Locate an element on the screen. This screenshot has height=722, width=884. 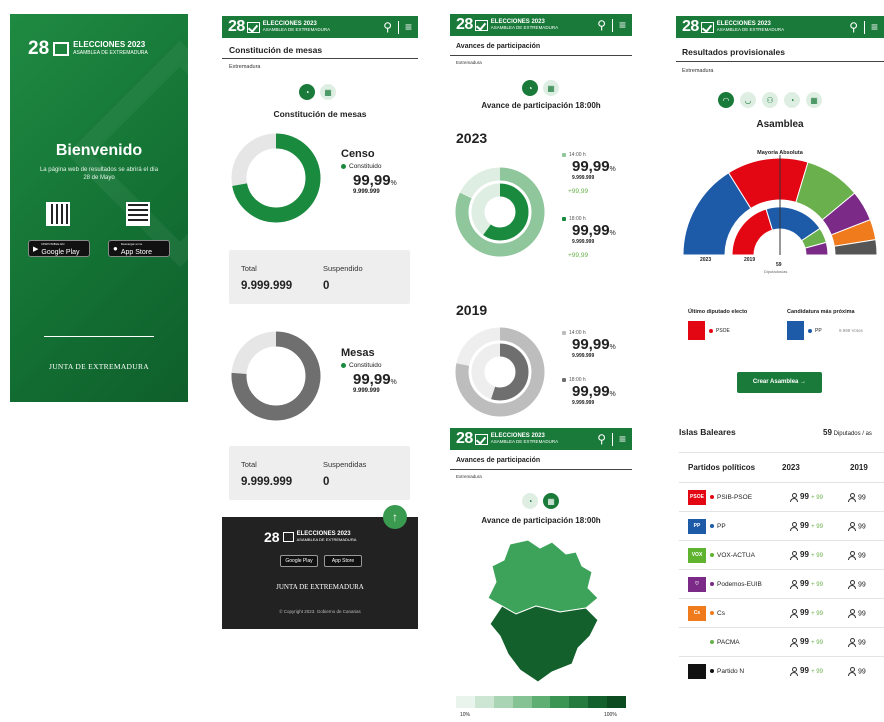
total-seats: 59 is located at coordinates (779, 265).